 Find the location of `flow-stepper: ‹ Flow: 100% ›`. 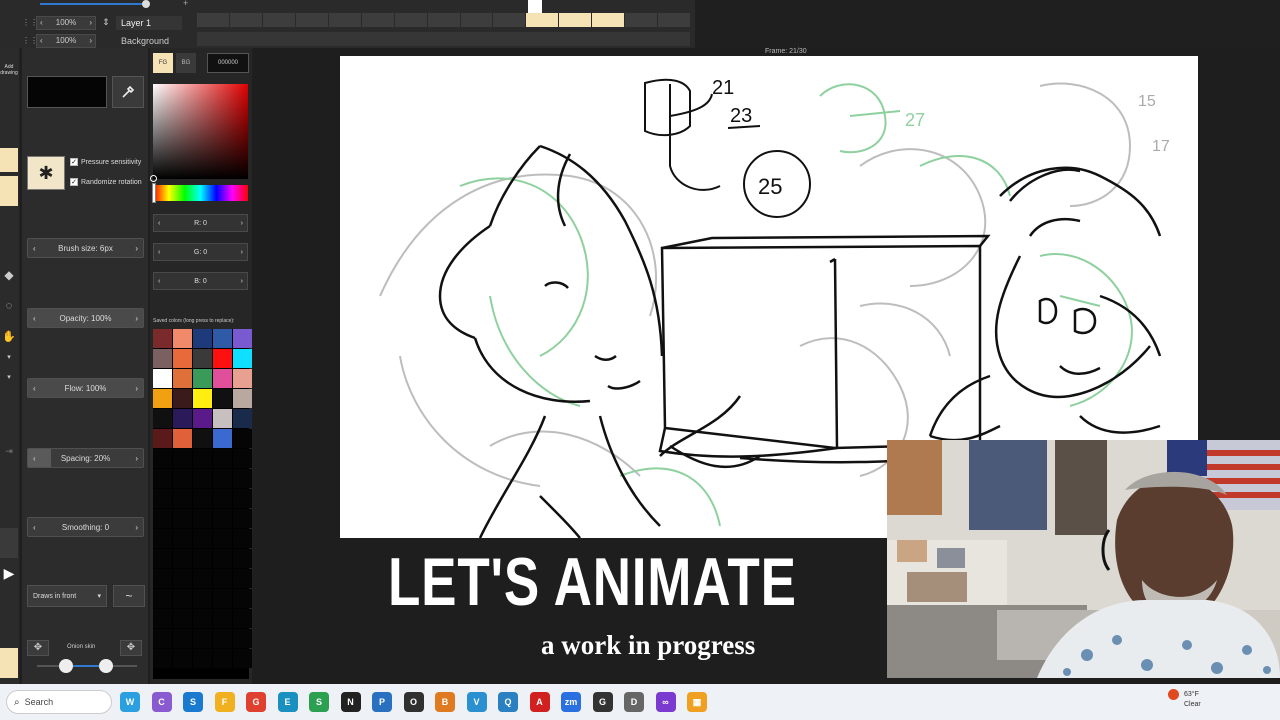

flow-stepper: ‹ Flow: 100% › is located at coordinates (85, 388).